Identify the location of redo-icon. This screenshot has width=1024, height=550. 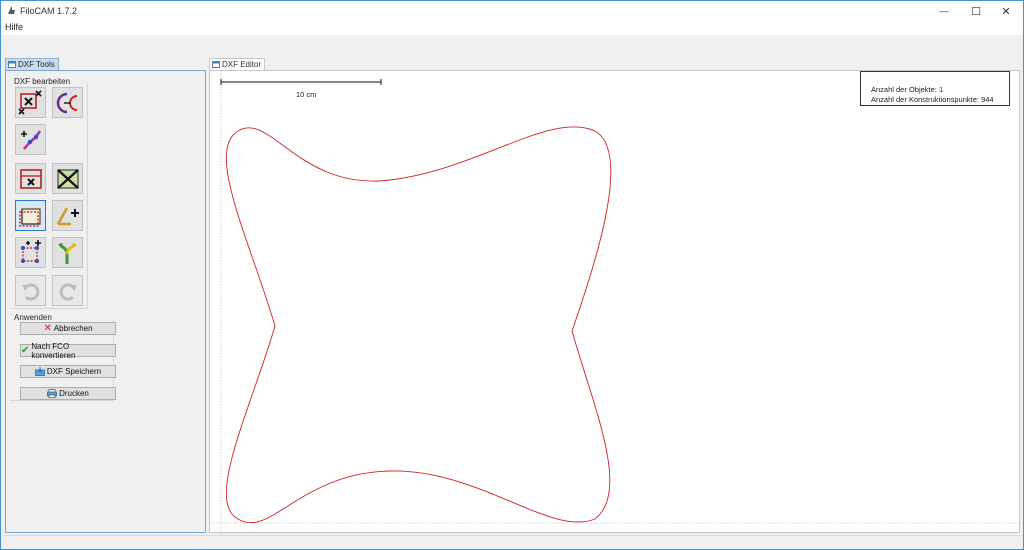
(68, 291).